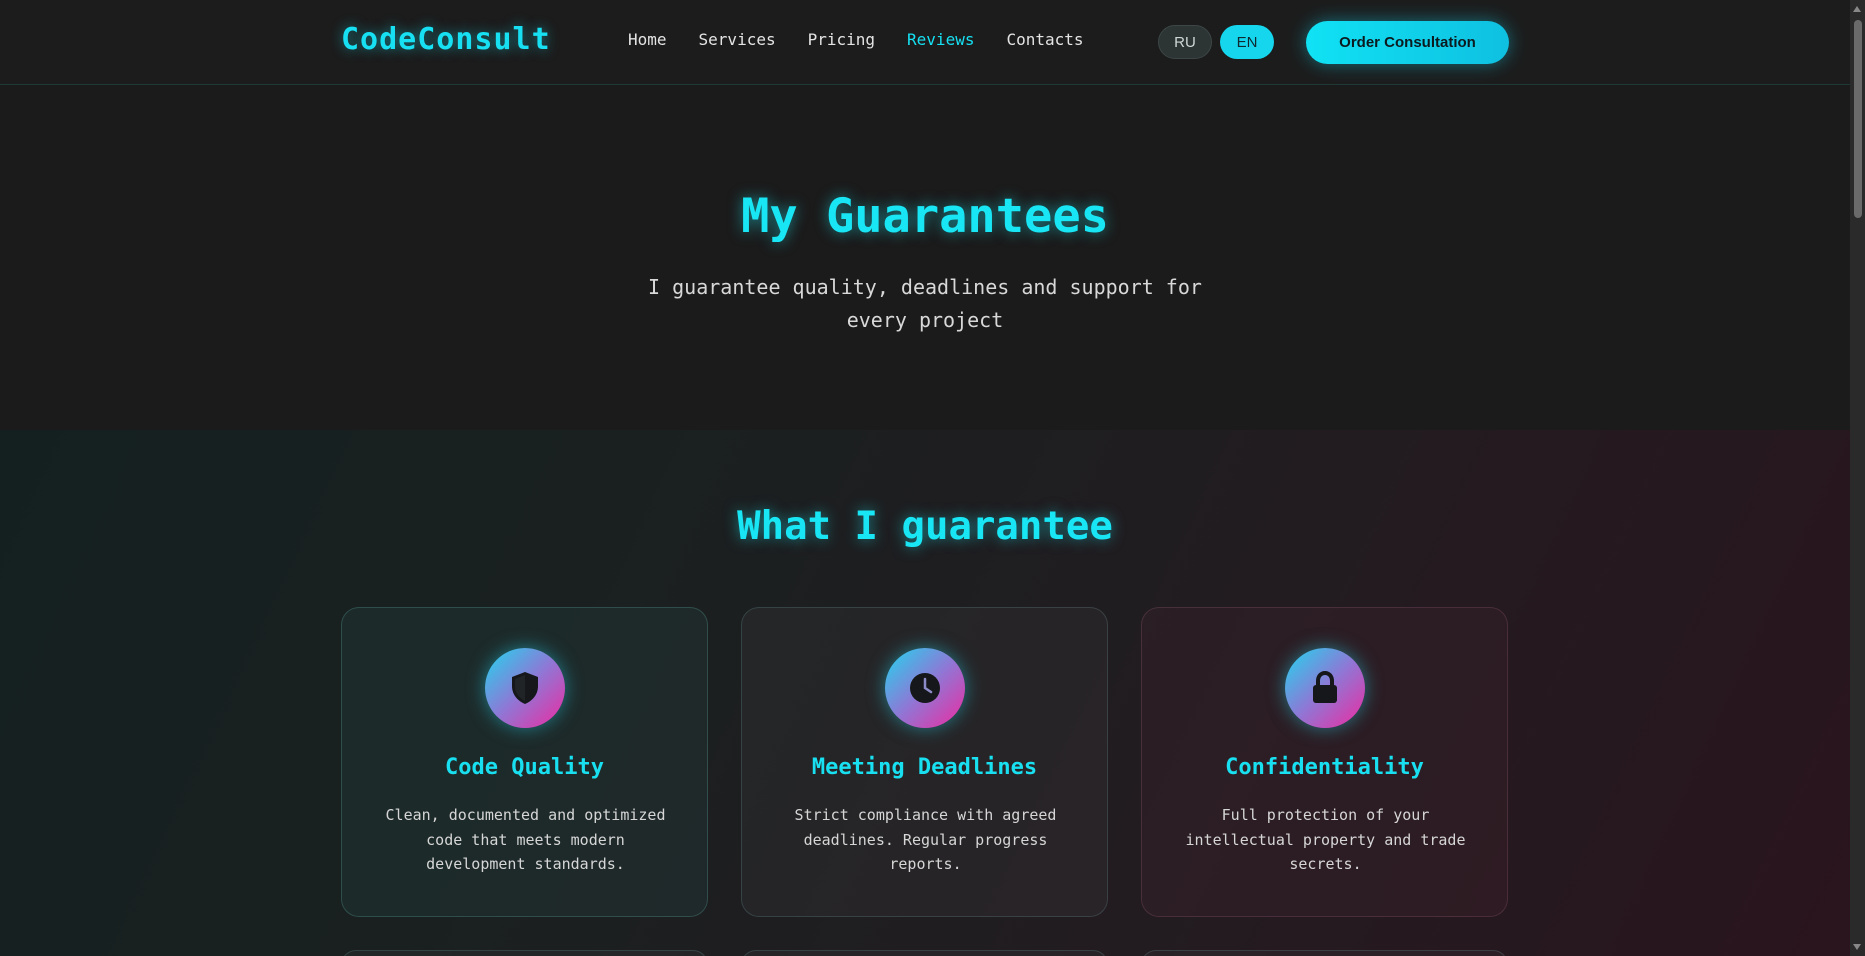 The height and width of the screenshot is (956, 1865). I want to click on language-ru-button: RU, so click(1185, 42).